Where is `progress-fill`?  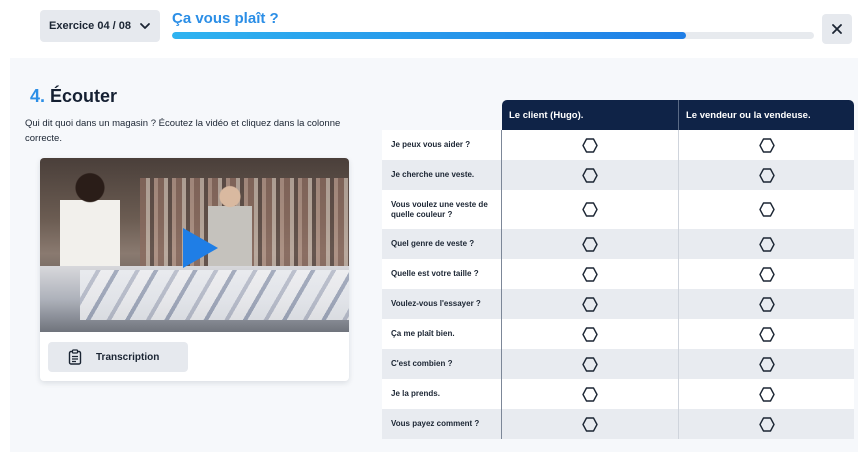 progress-fill is located at coordinates (429, 35).